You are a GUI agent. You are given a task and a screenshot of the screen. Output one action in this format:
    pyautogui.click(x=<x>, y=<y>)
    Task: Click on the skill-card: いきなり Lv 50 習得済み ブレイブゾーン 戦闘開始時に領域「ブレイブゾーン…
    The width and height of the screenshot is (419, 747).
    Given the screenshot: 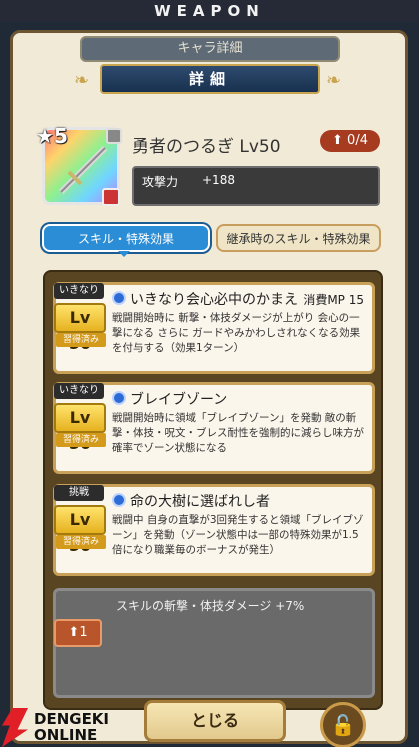 What is the action you would take?
    pyautogui.click(x=214, y=428)
    